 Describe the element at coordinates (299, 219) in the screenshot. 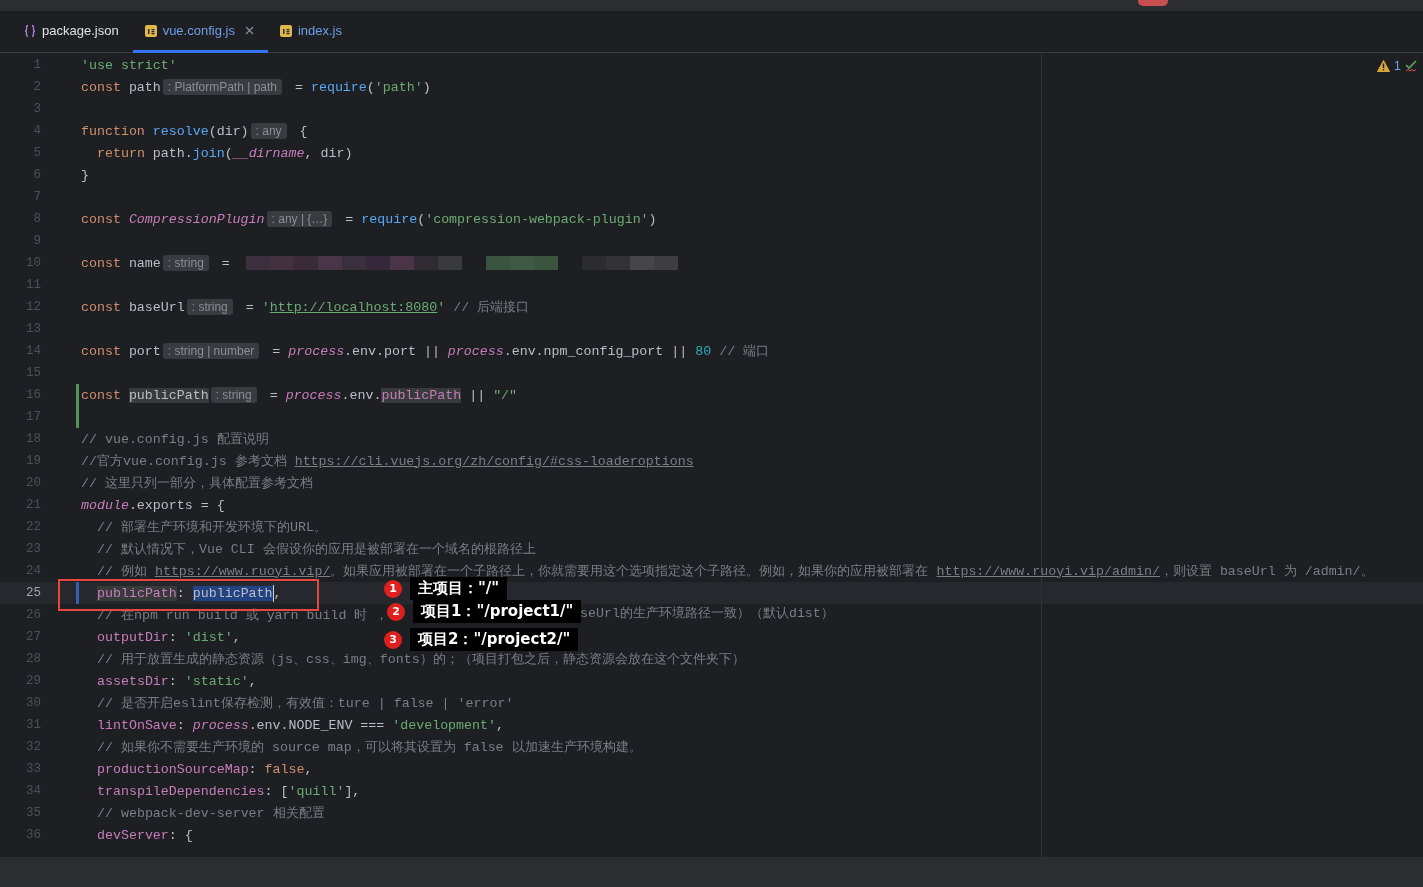

I see `type-hint: : any | {…}` at that location.